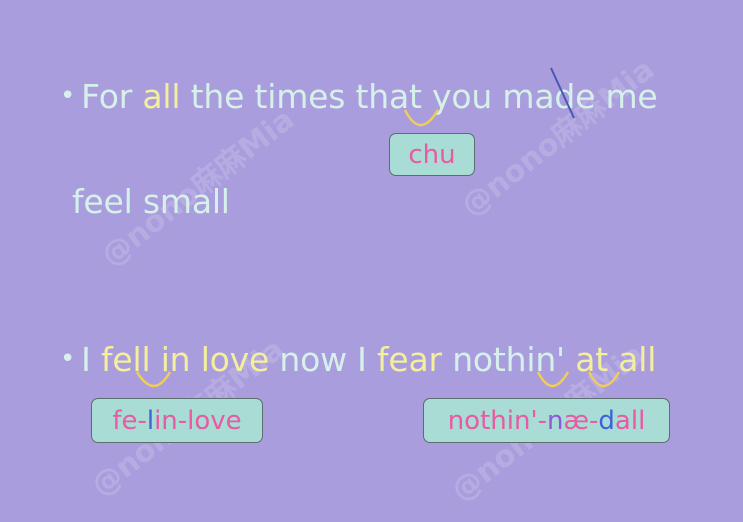  Describe the element at coordinates (558, 138) in the screenshot. I see `watermark: @nono麻麻Mia` at that location.